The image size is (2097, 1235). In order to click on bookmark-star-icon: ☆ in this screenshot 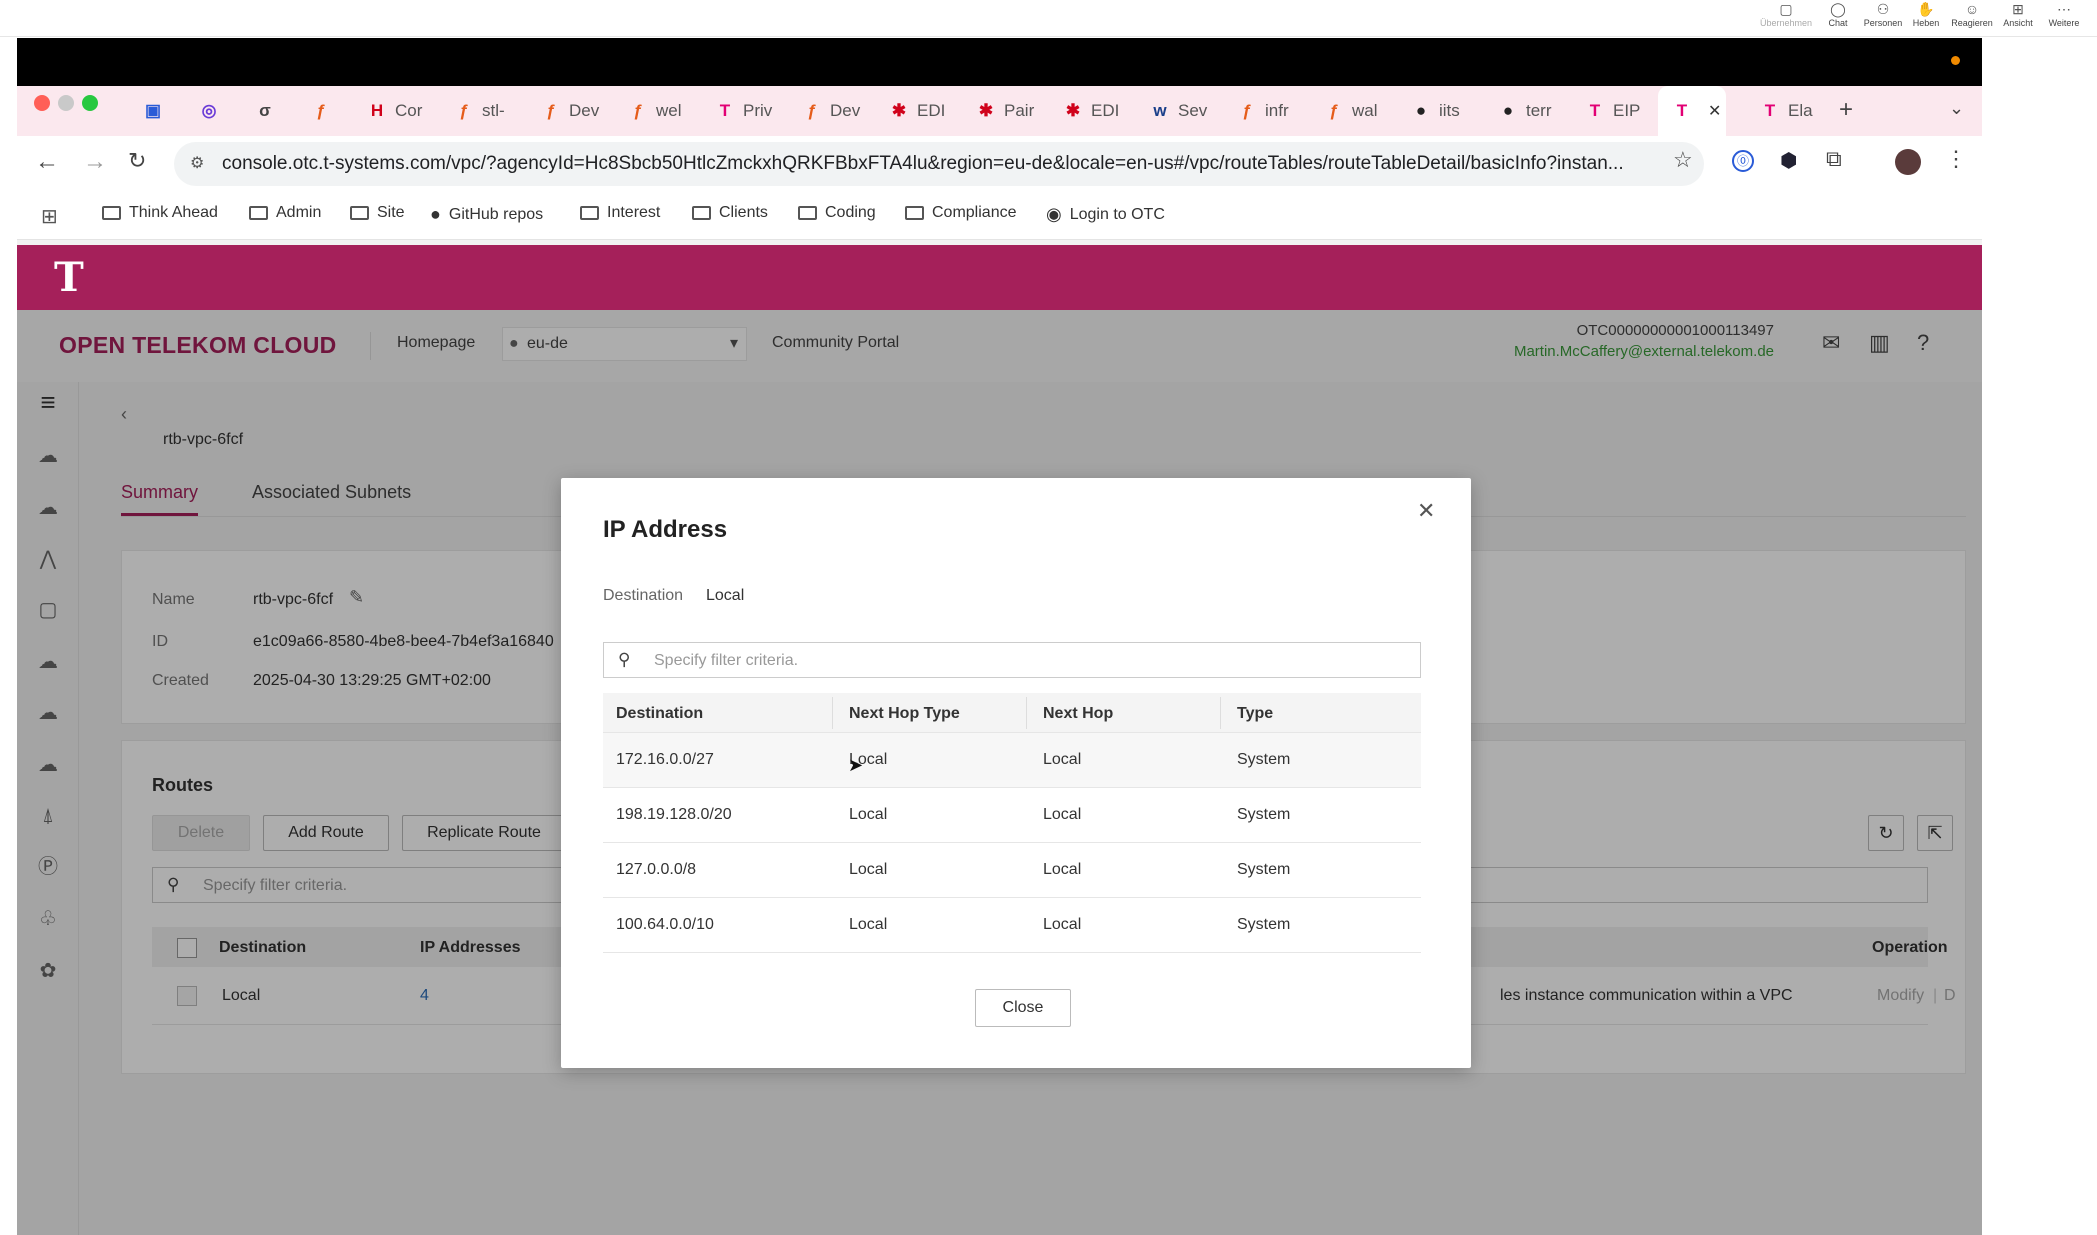, I will do `click(1683, 160)`.